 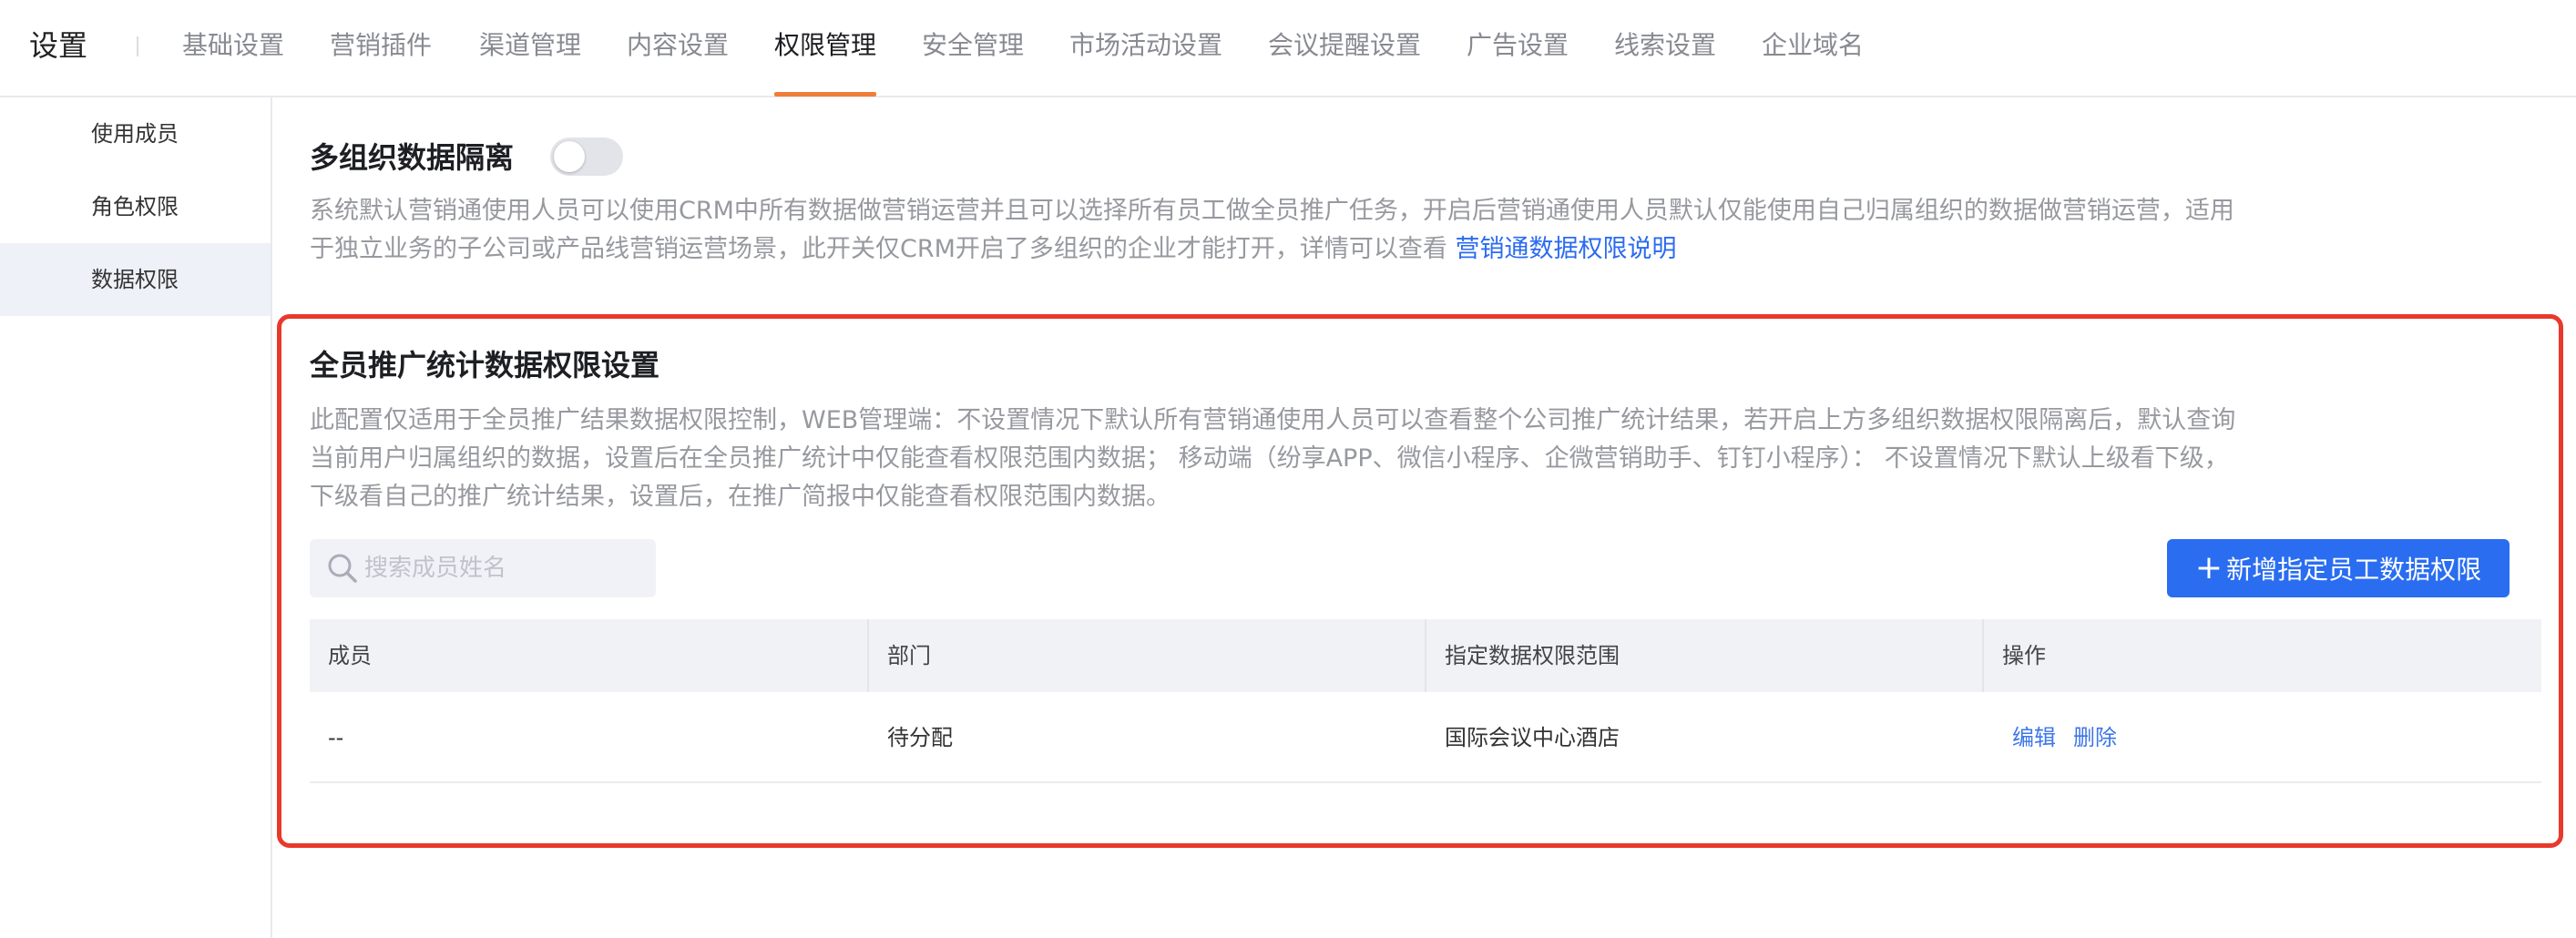 I want to click on app-title: 设置, so click(x=58, y=45).